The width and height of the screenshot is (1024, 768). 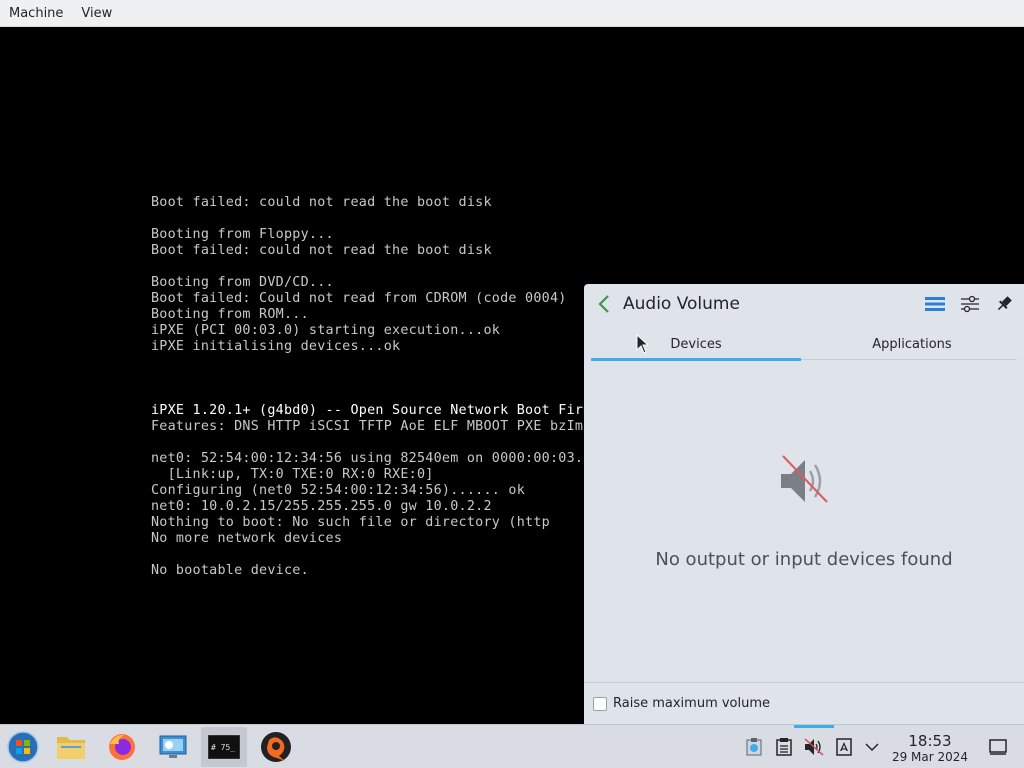 I want to click on clock-date: 29 Mar 2024, so click(x=930, y=757).